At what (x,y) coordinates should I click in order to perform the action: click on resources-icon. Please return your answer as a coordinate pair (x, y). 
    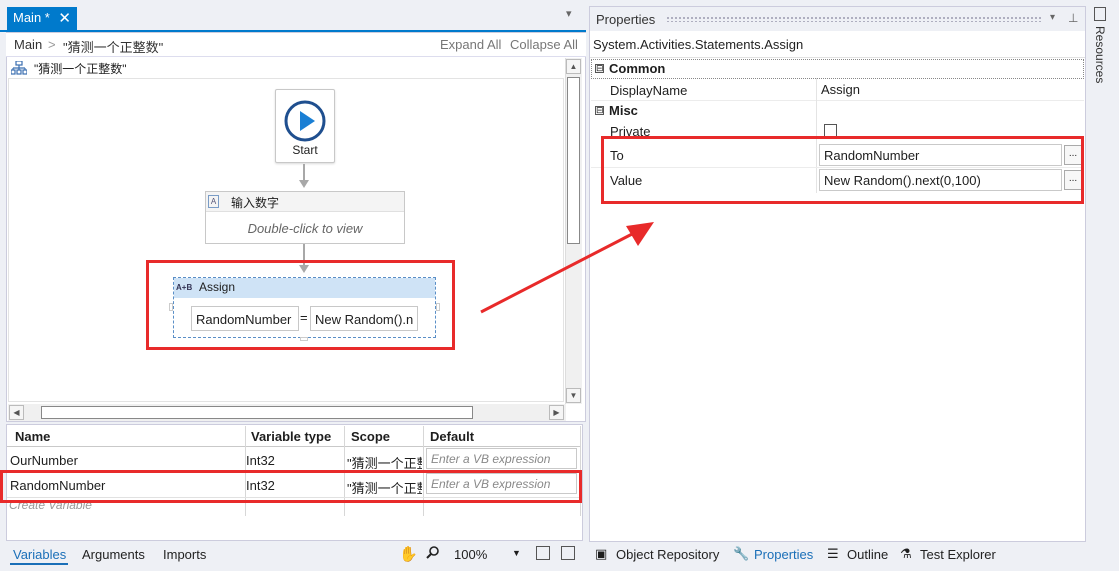
    Looking at the image, I should click on (1100, 14).